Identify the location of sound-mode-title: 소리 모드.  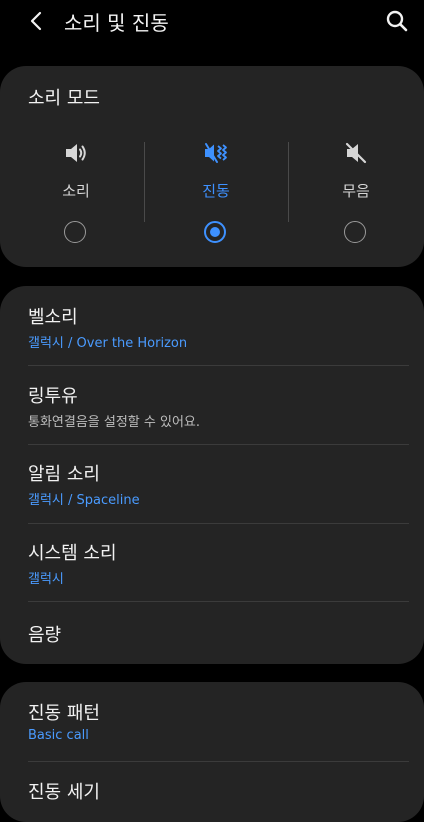
(64, 98).